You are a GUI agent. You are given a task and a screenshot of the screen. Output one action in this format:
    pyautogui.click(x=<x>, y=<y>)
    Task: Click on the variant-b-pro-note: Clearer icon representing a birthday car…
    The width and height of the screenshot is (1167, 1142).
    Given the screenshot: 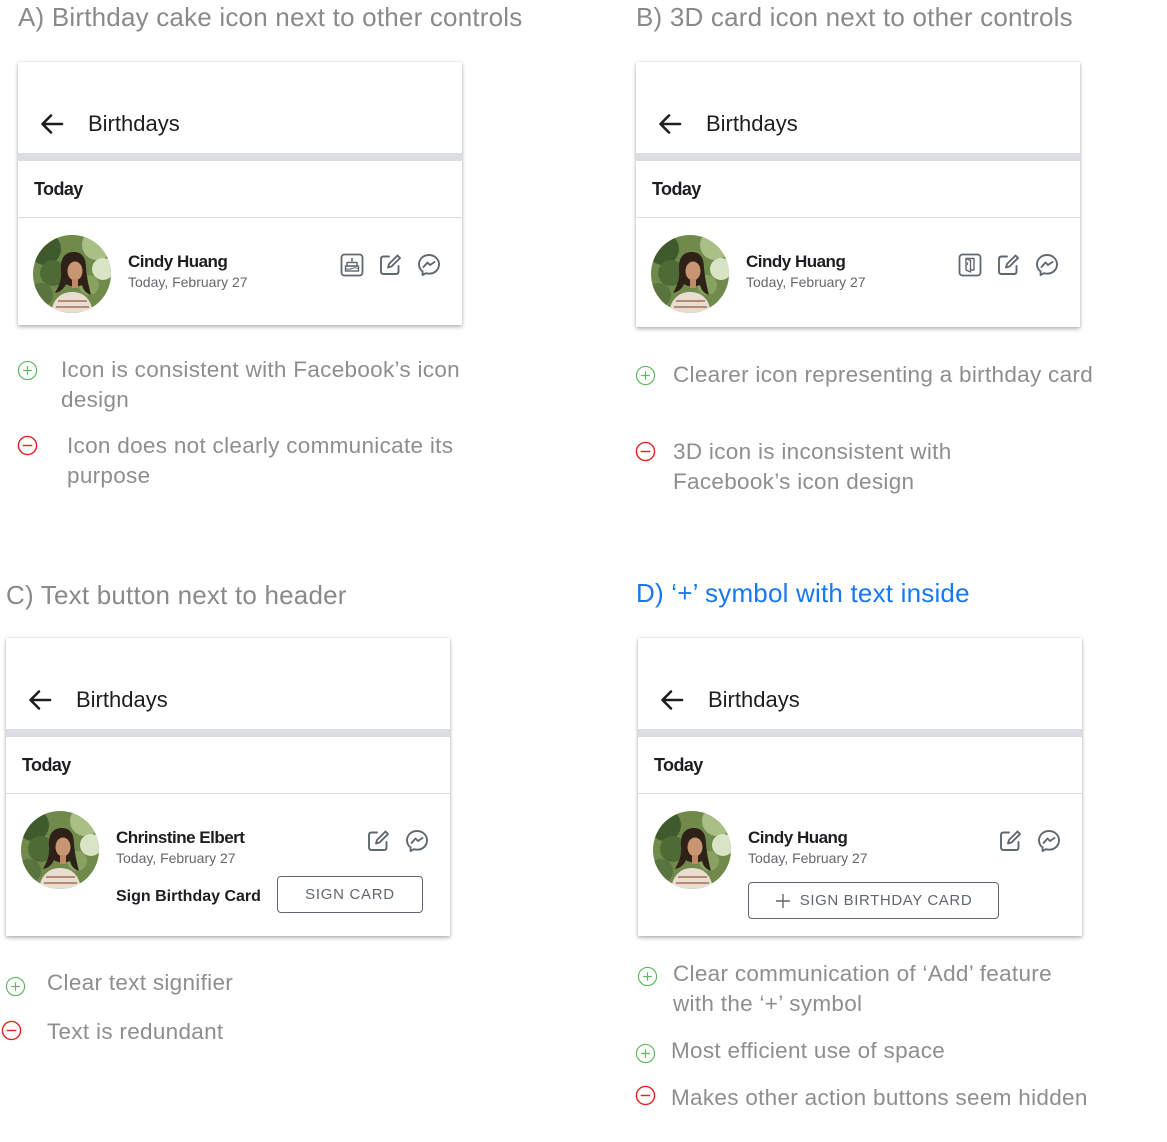 What is the action you would take?
    pyautogui.click(x=883, y=374)
    